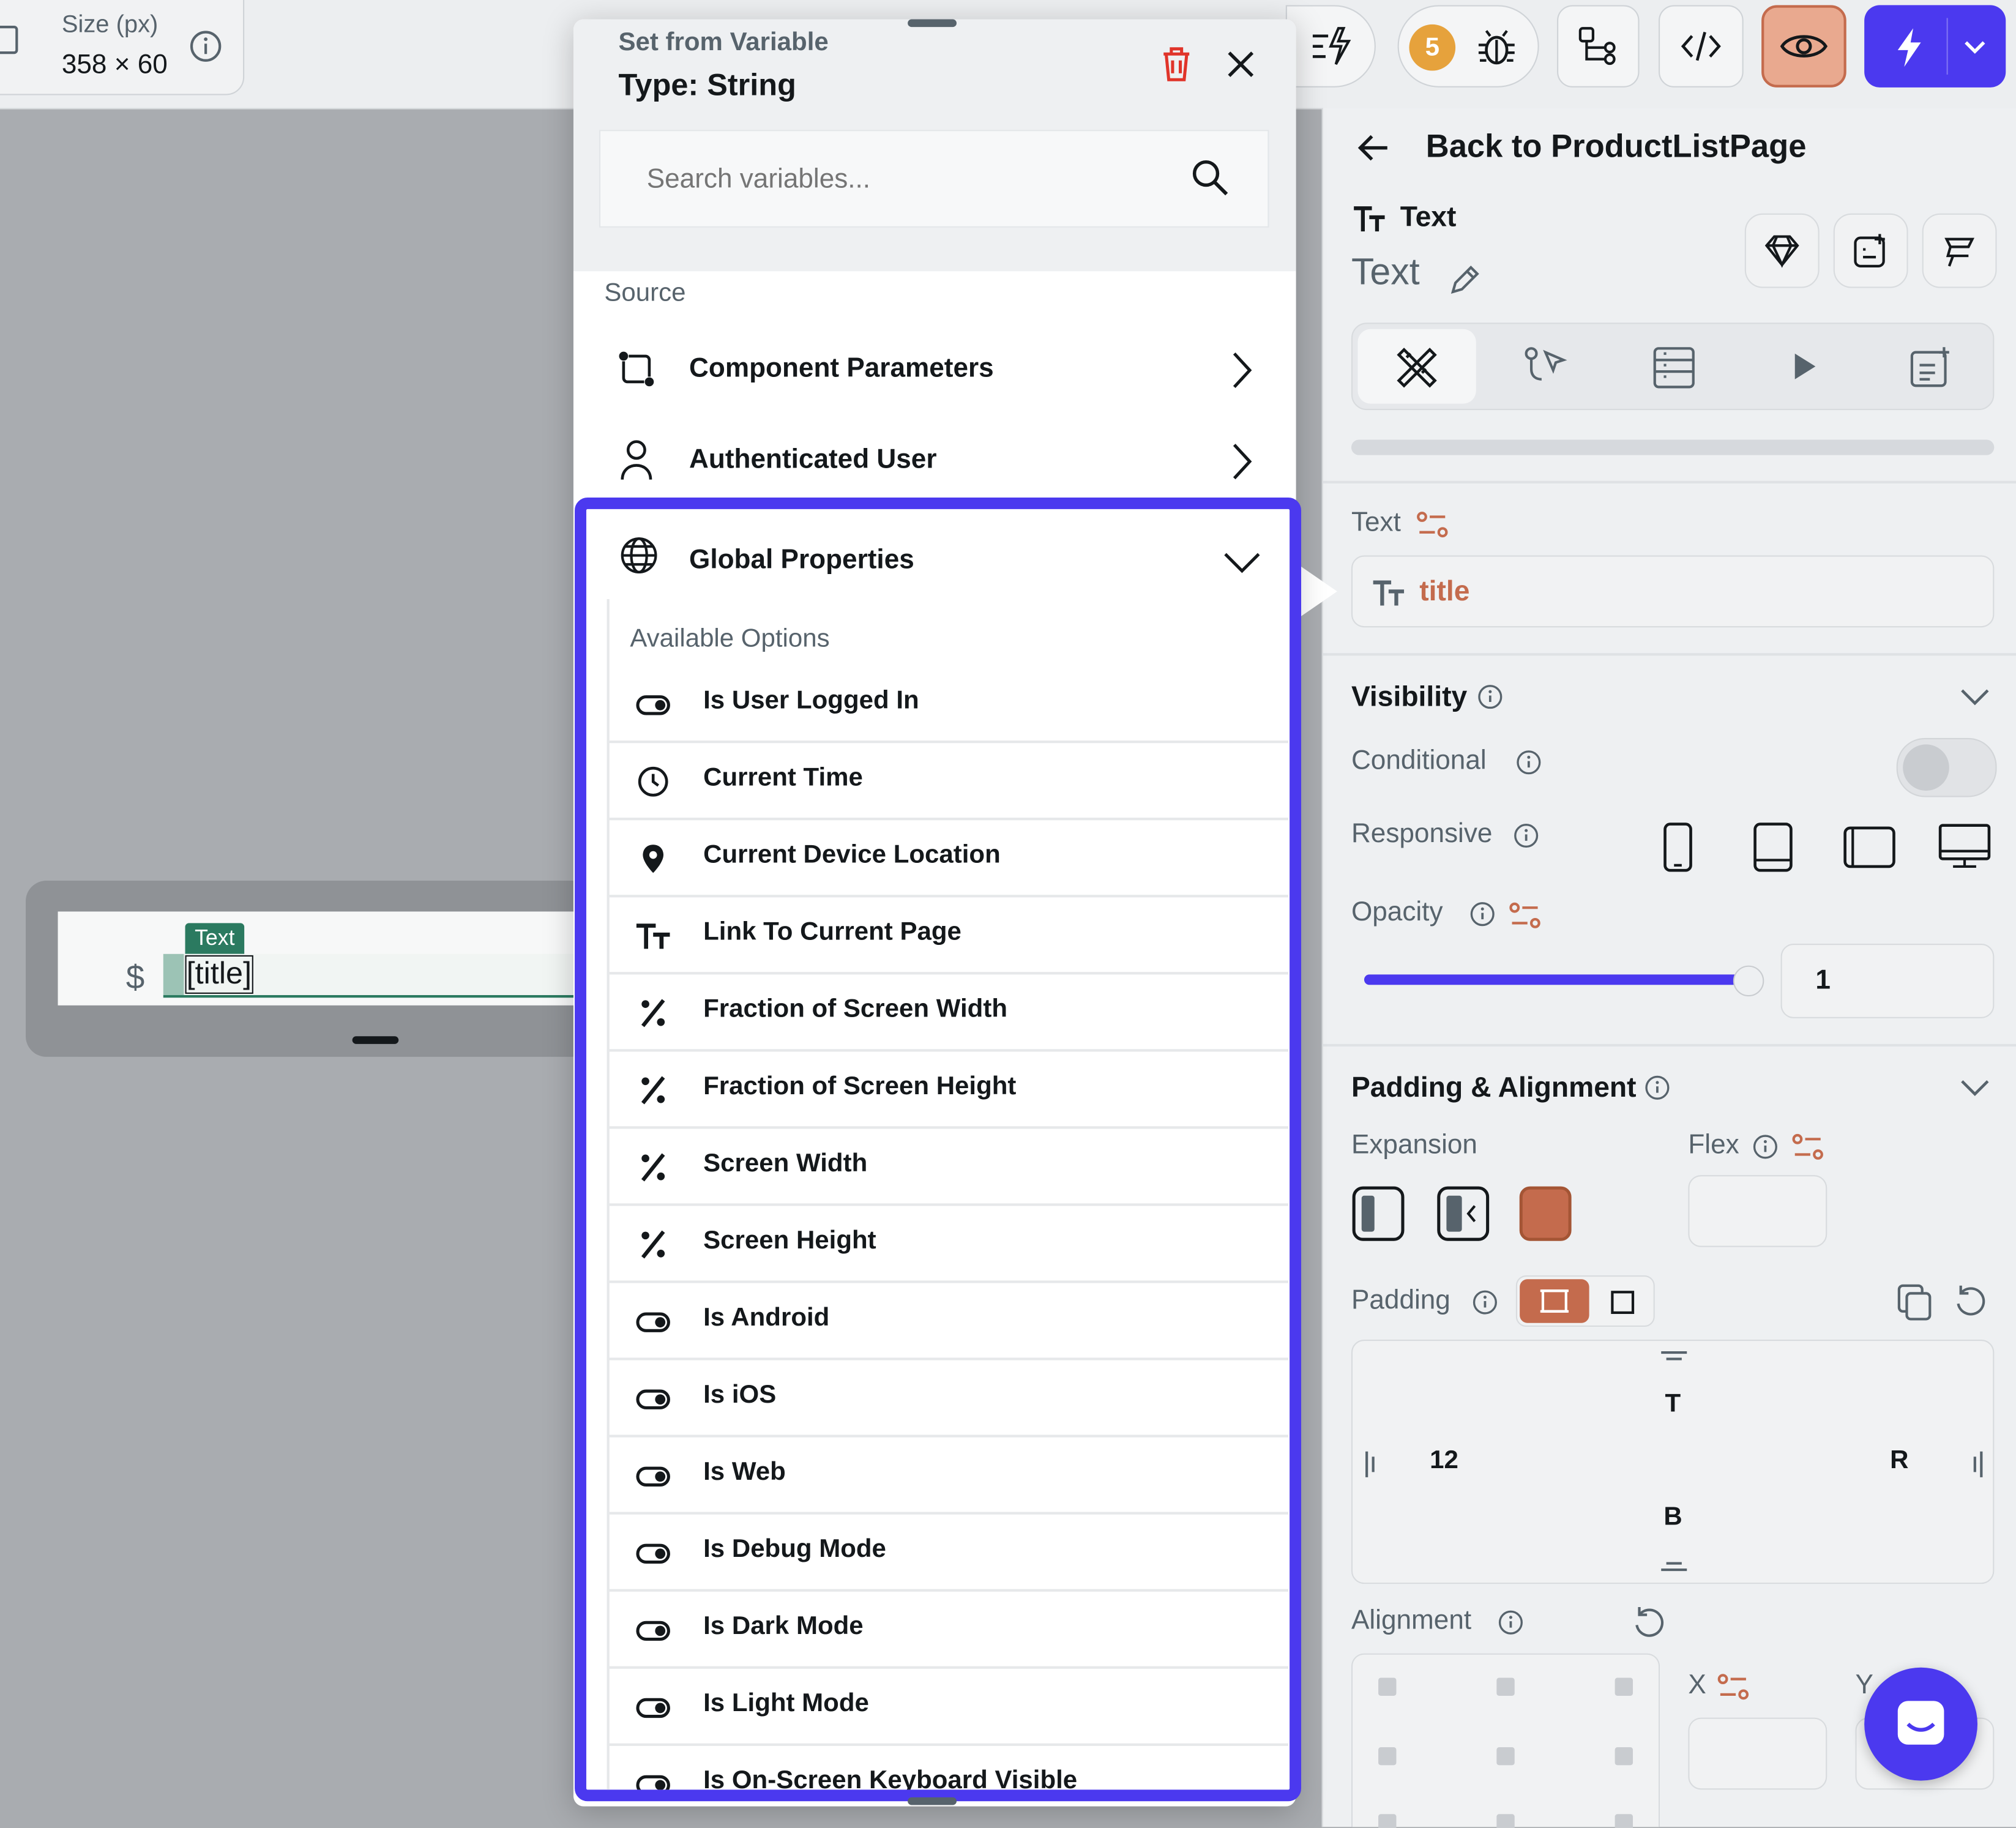 This screenshot has width=2016, height=1828. I want to click on preview-button, so click(1803, 46).